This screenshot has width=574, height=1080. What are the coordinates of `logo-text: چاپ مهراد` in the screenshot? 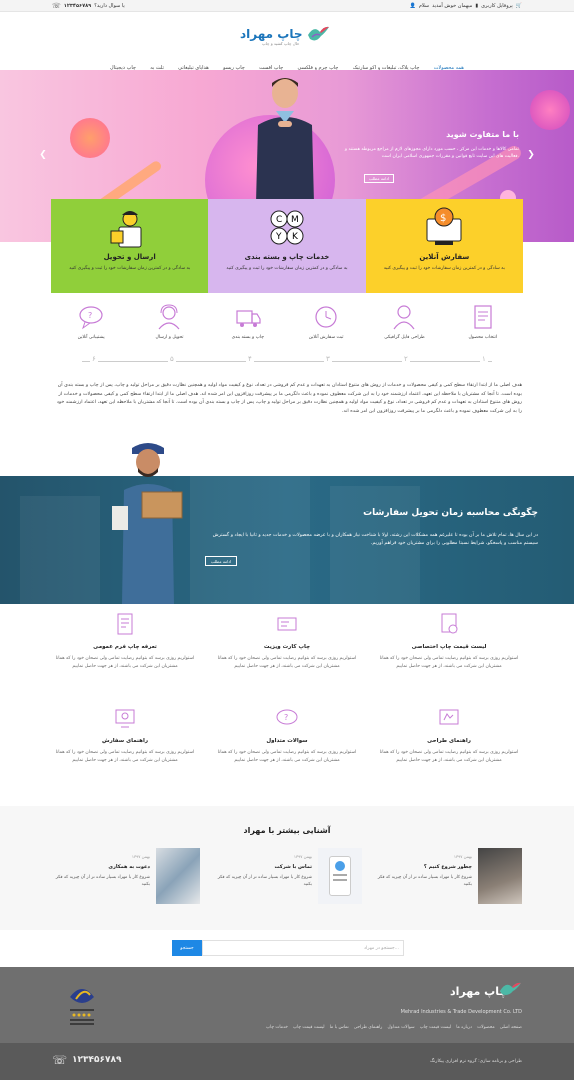 It's located at (271, 34).